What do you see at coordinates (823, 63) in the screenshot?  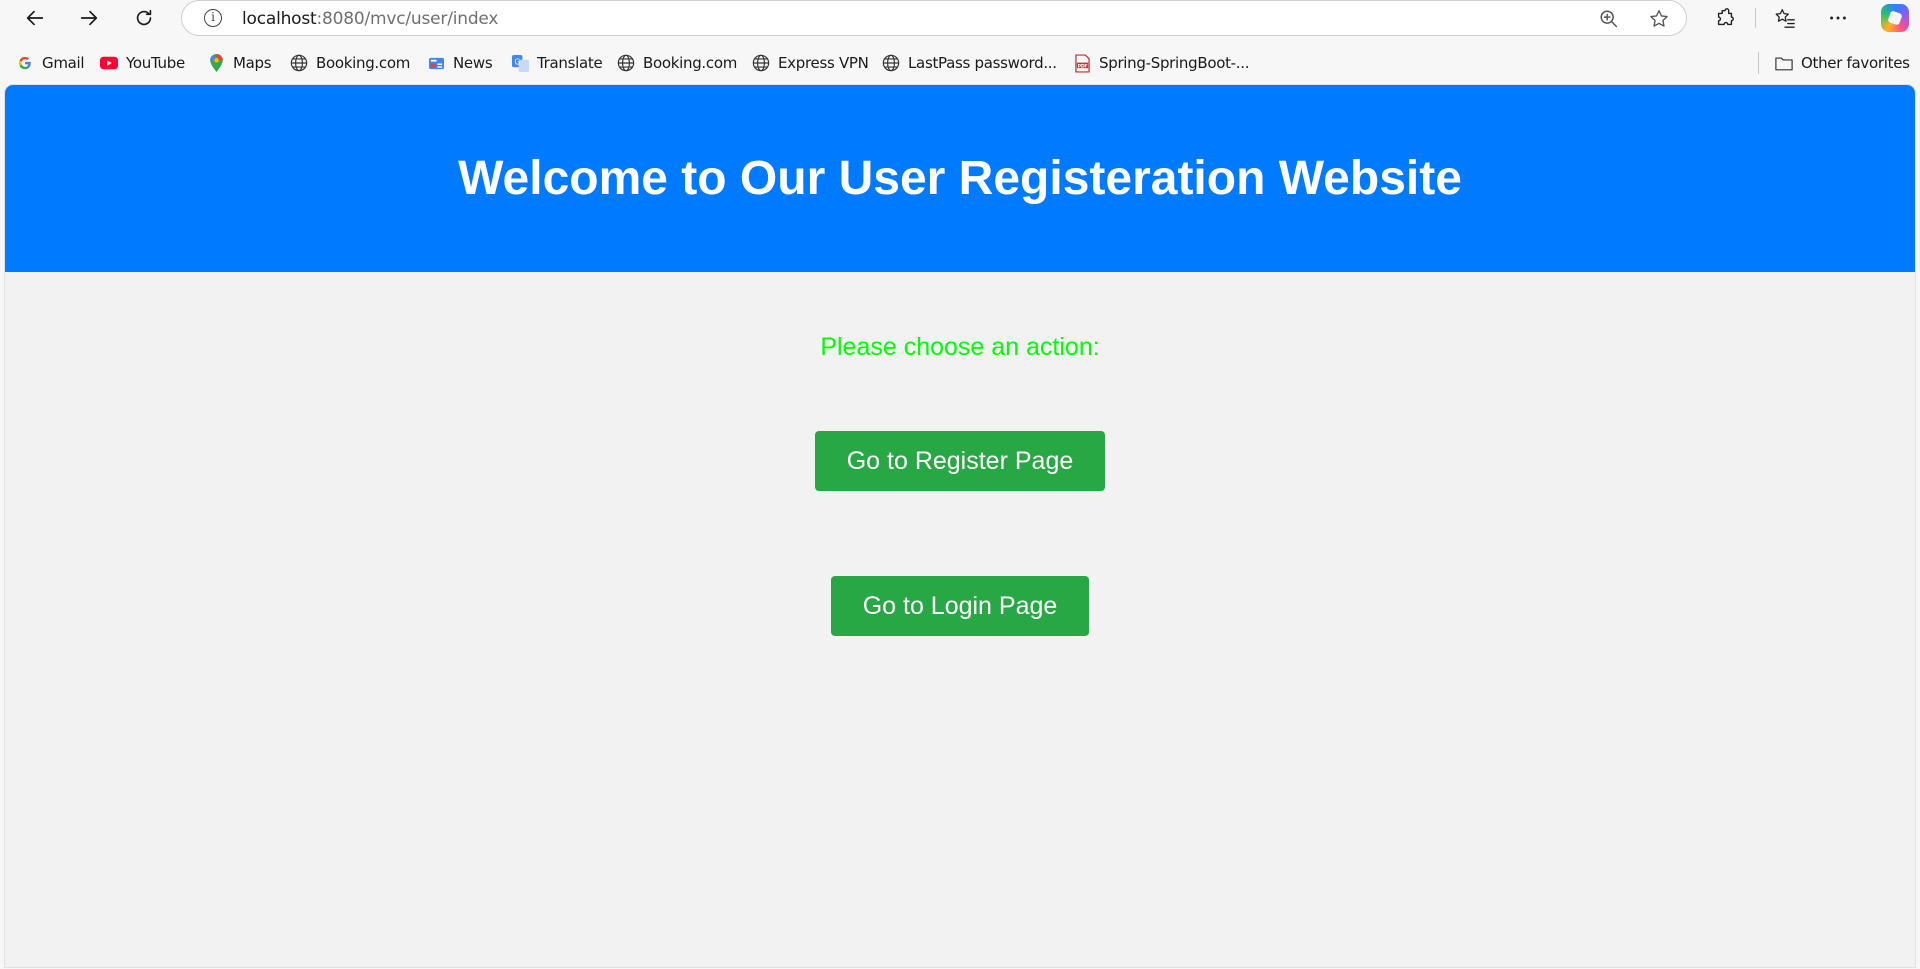 I see `bookmark-label: Express VPN` at bounding box center [823, 63].